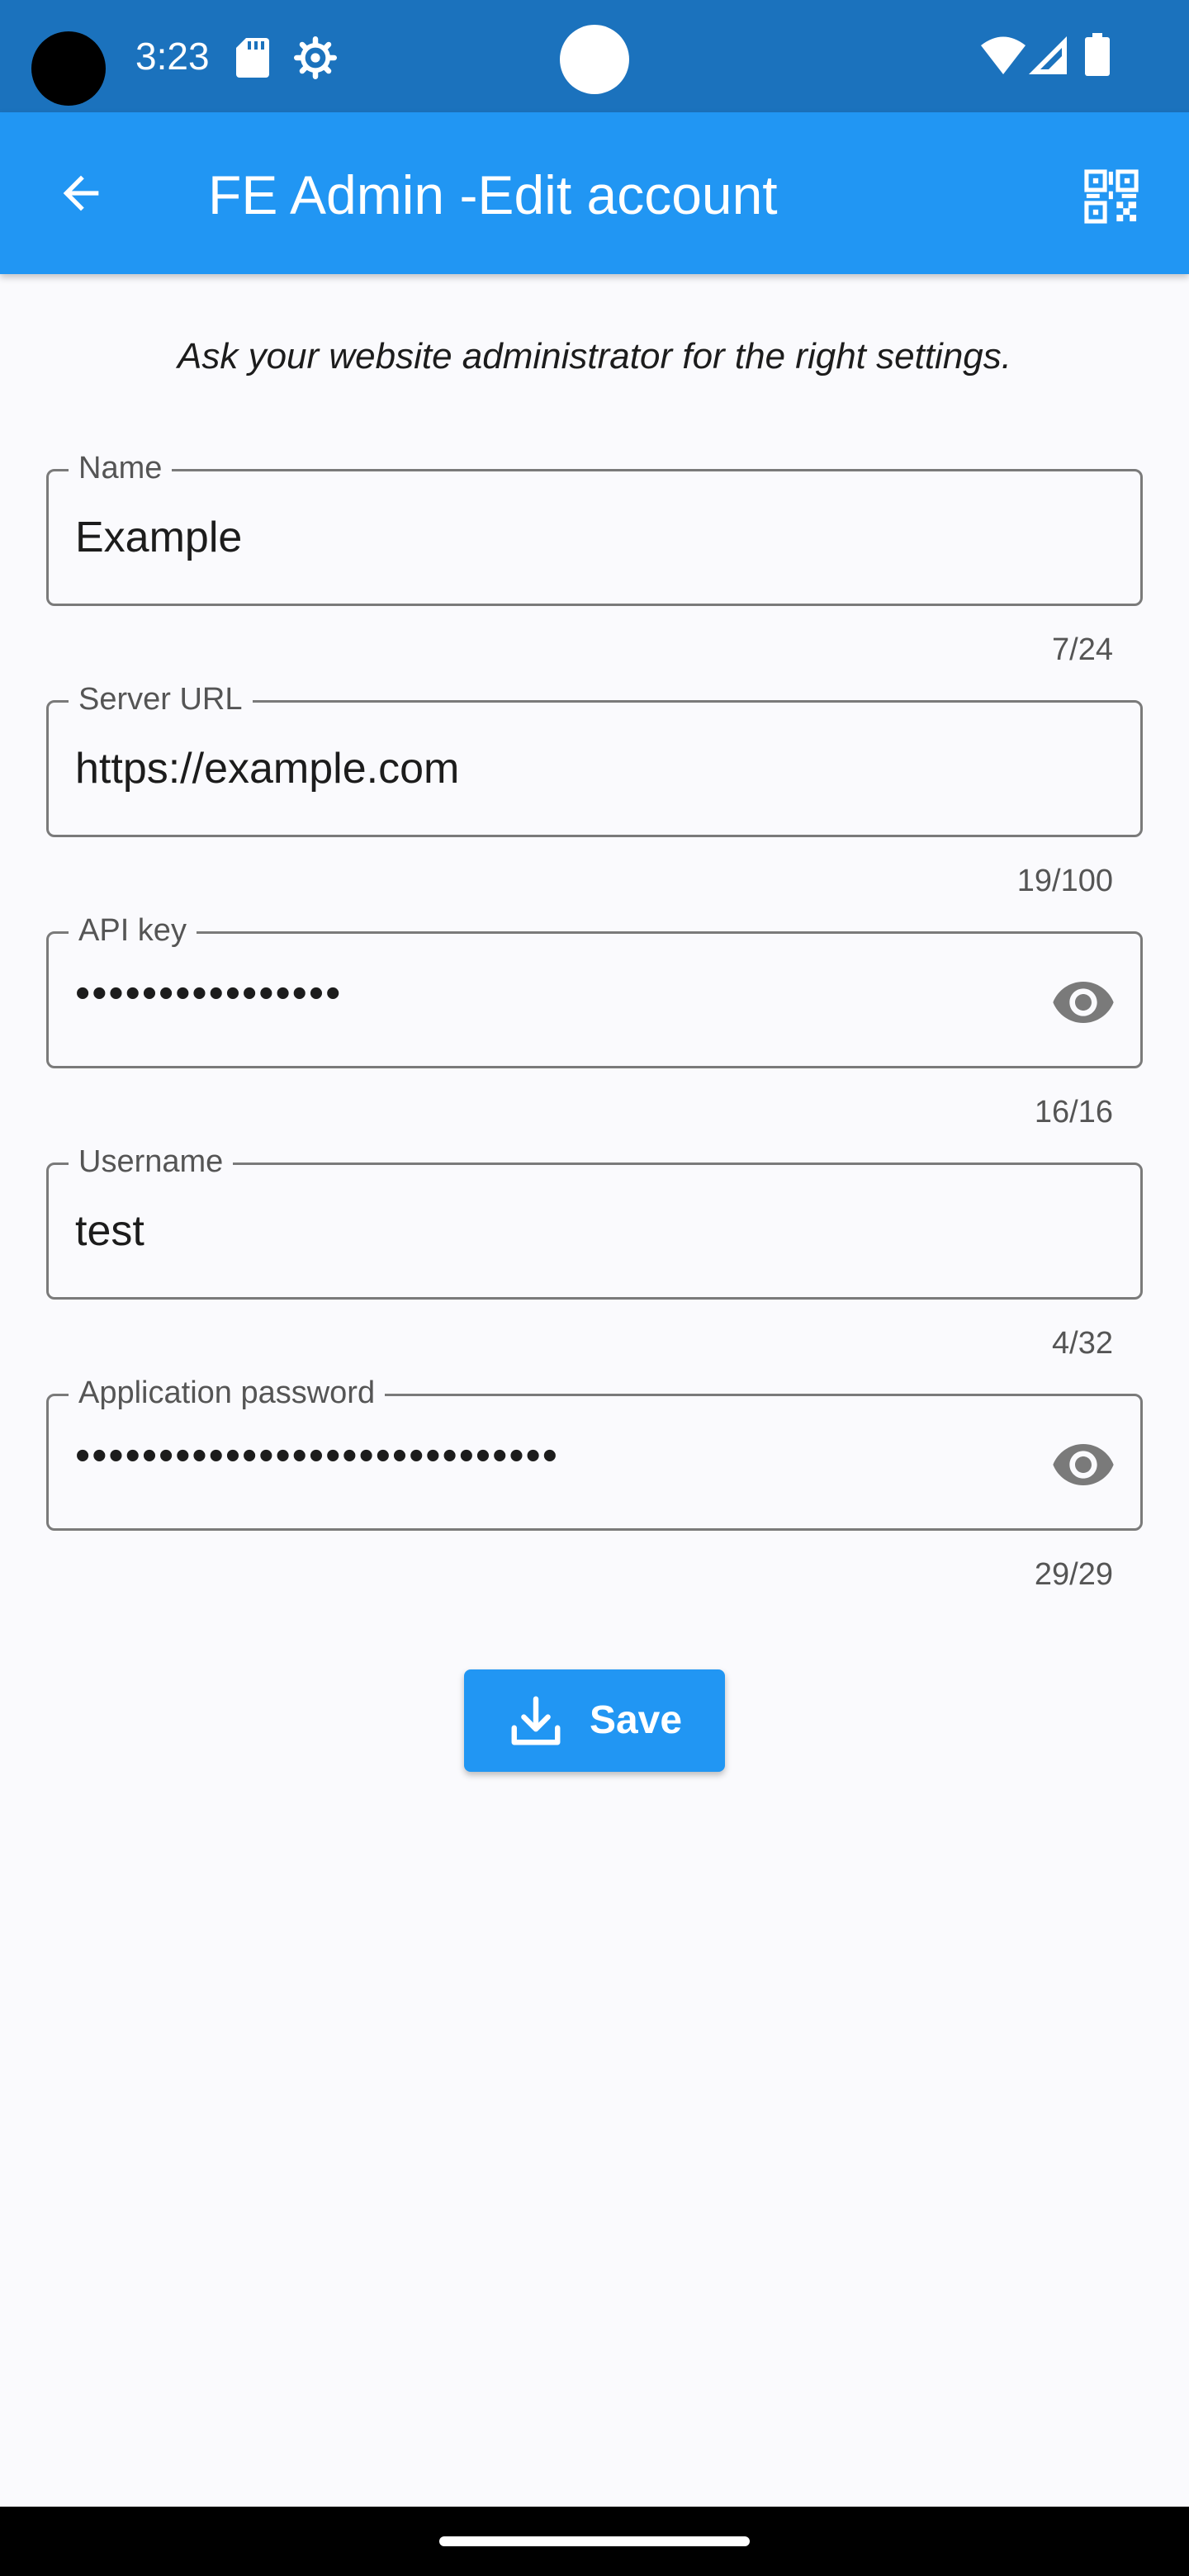  What do you see at coordinates (594, 757) in the screenshot?
I see `server-url-field: Server URL https://example.com` at bounding box center [594, 757].